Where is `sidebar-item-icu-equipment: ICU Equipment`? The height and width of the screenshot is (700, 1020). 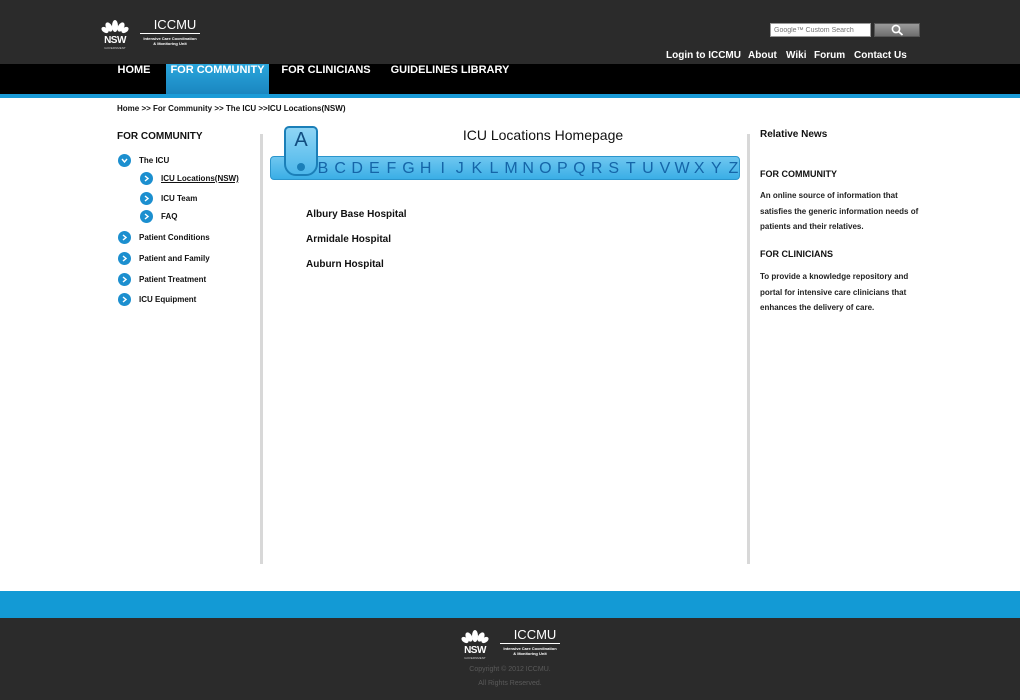 sidebar-item-icu-equipment: ICU Equipment is located at coordinates (157, 299).